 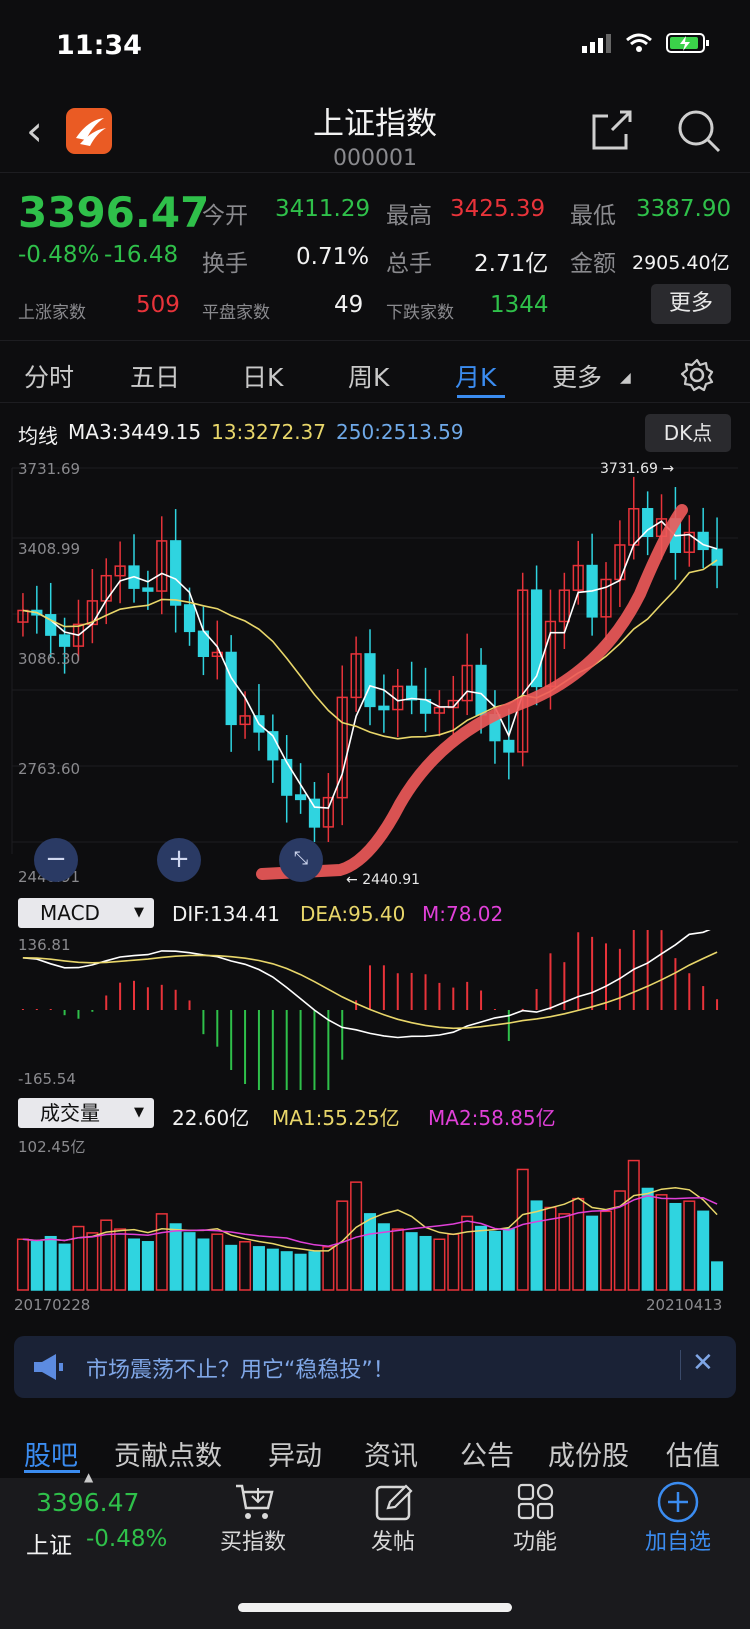 What do you see at coordinates (56, 860) in the screenshot?
I see `zoom-out-button: −` at bounding box center [56, 860].